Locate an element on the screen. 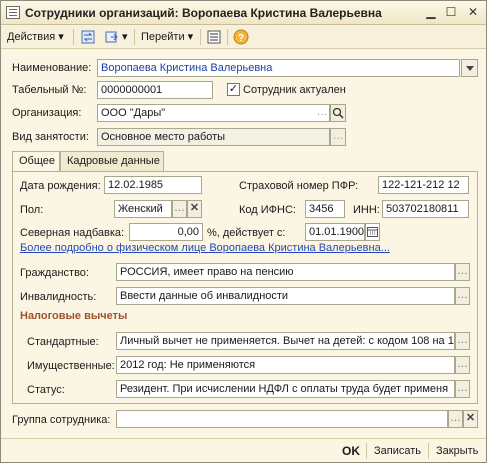 Image resolution: width=487 pixels, height=463 pixels. property-deductions-input: 2012 год: Не применяются is located at coordinates (285, 365).